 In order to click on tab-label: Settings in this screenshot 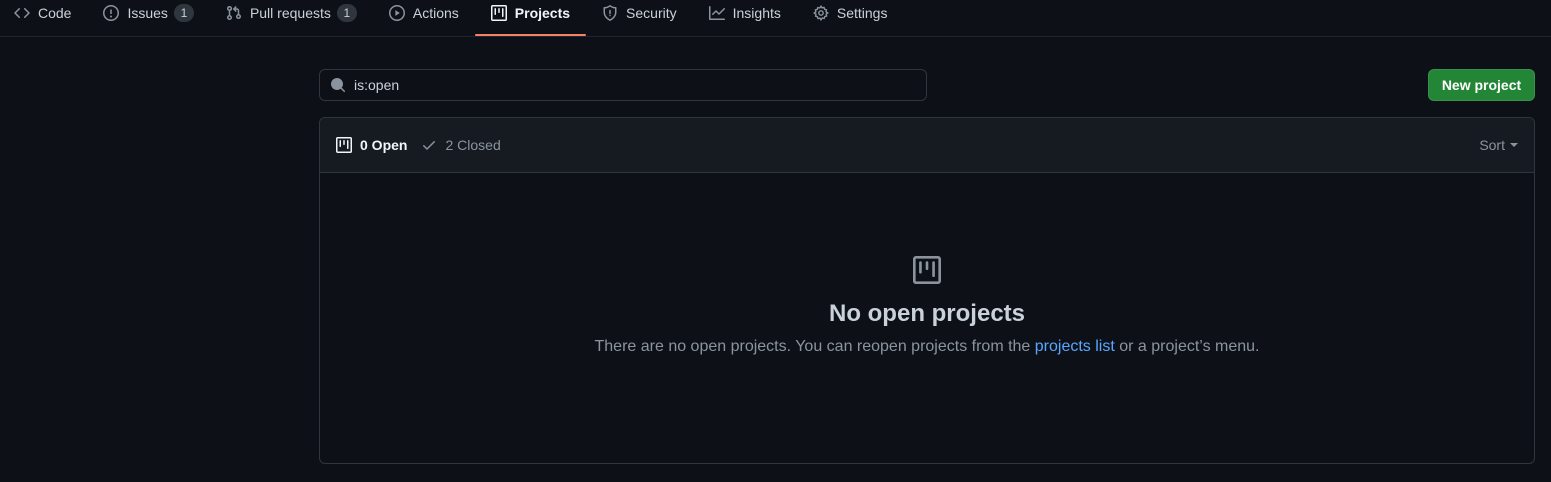, I will do `click(862, 13)`.